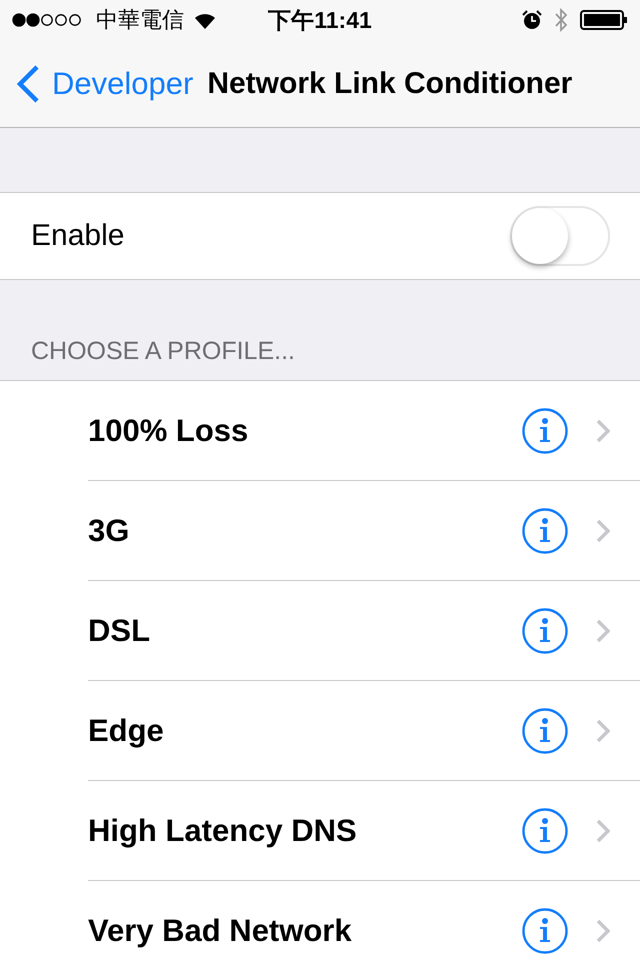  I want to click on profile-name: Edge, so click(126, 730).